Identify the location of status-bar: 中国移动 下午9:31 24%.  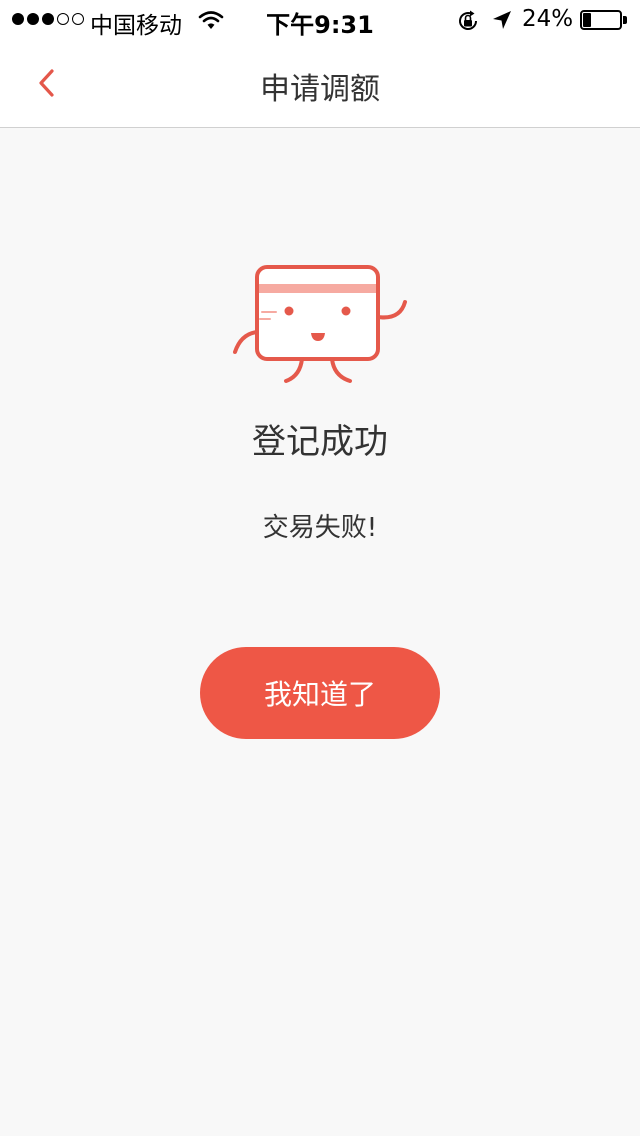
(320, 20).